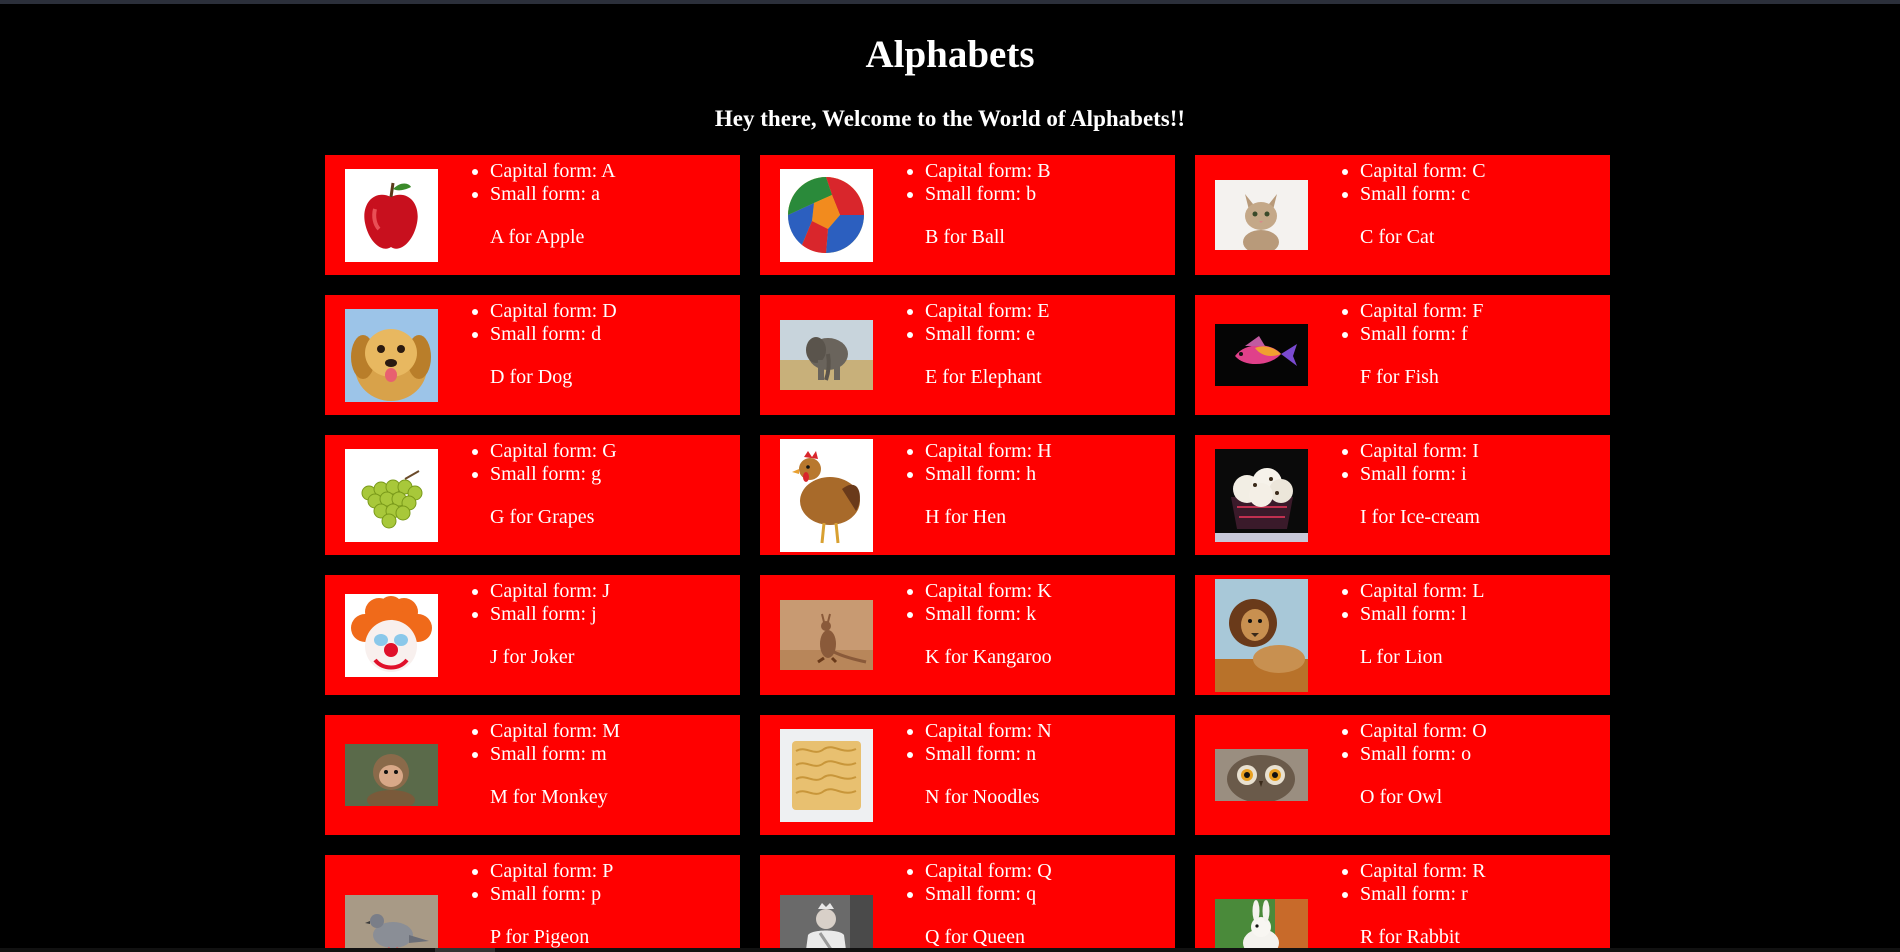 The image size is (1900, 952). Describe the element at coordinates (391, 215) in the screenshot. I see `apple-image` at that location.